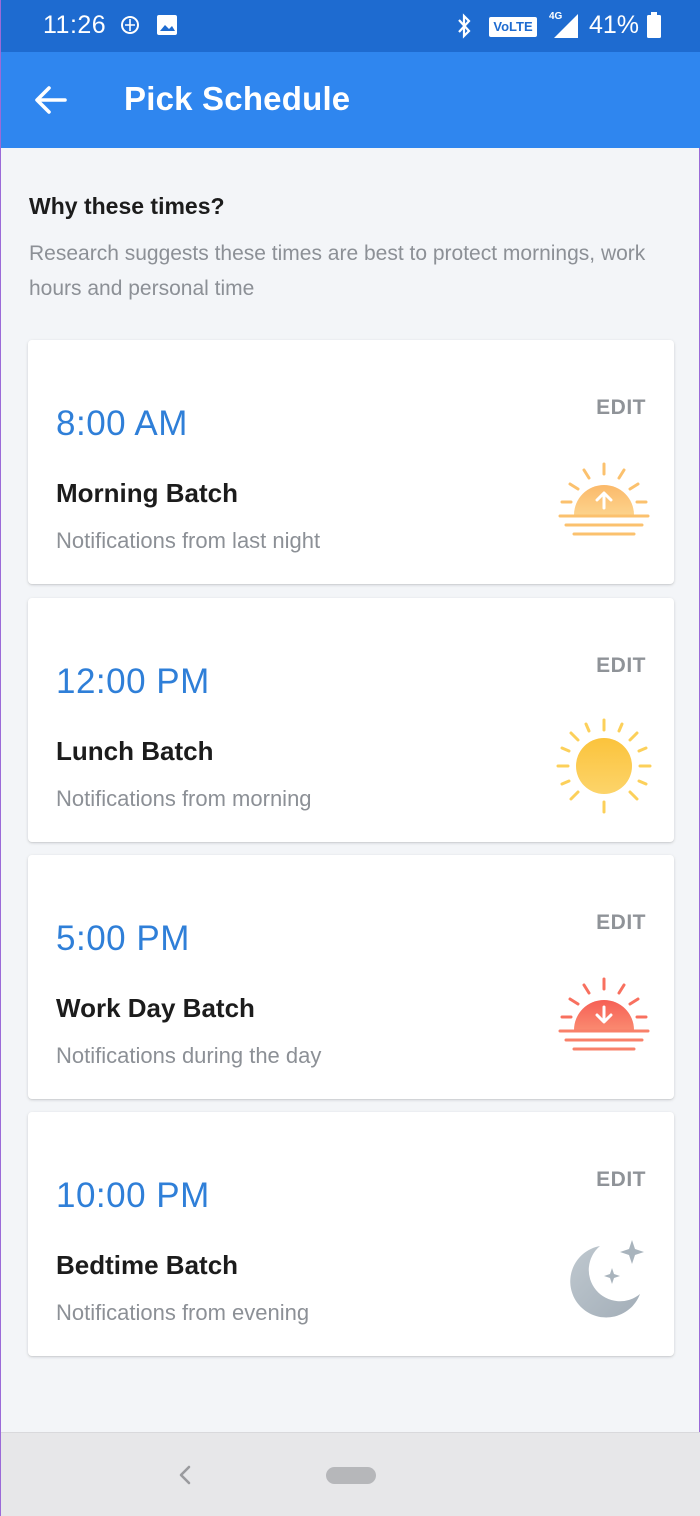 Image resolution: width=700 pixels, height=1516 pixels. I want to click on vpn-icon, so click(130, 25).